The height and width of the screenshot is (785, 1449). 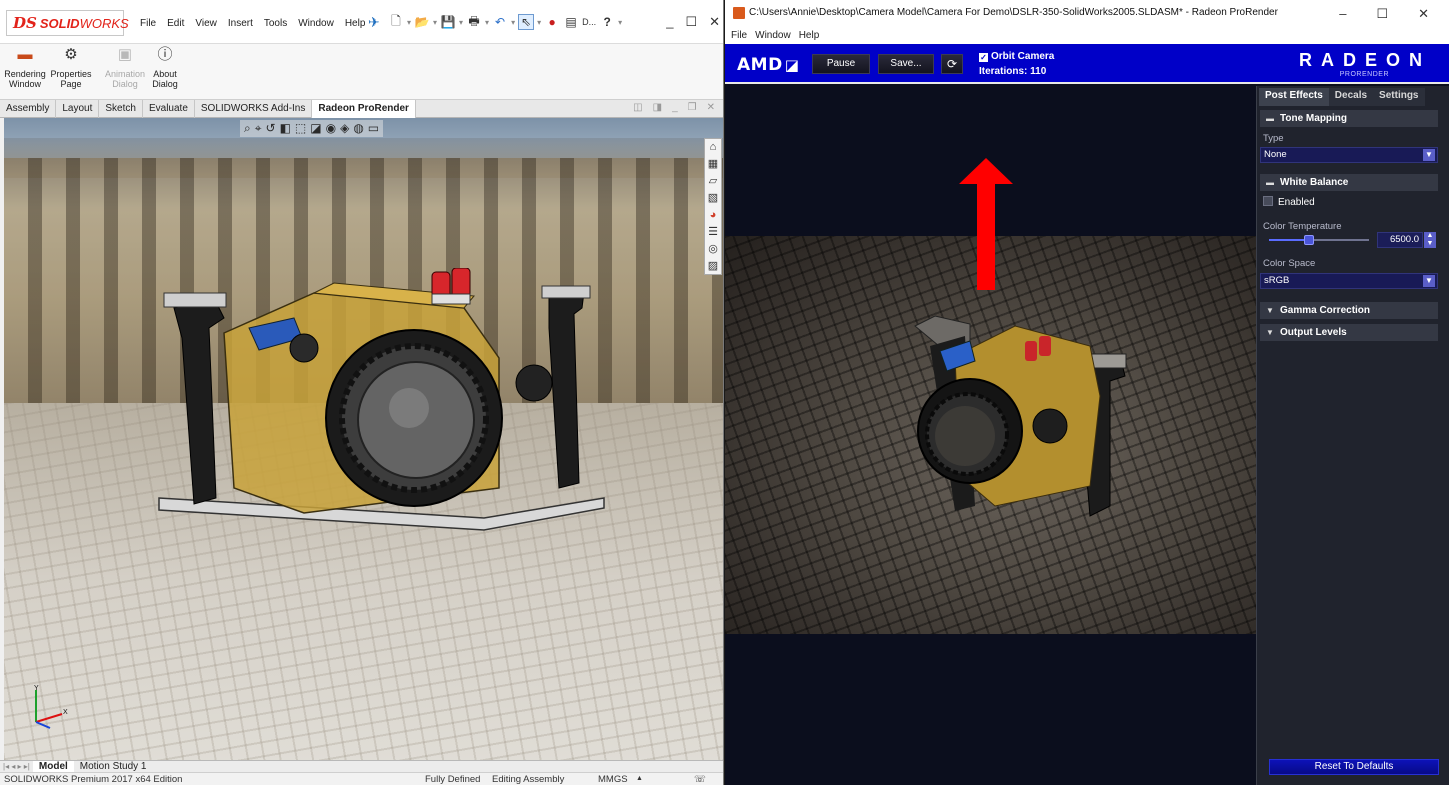 What do you see at coordinates (300, 128) in the screenshot?
I see `view-orientation-icon: ⬚` at bounding box center [300, 128].